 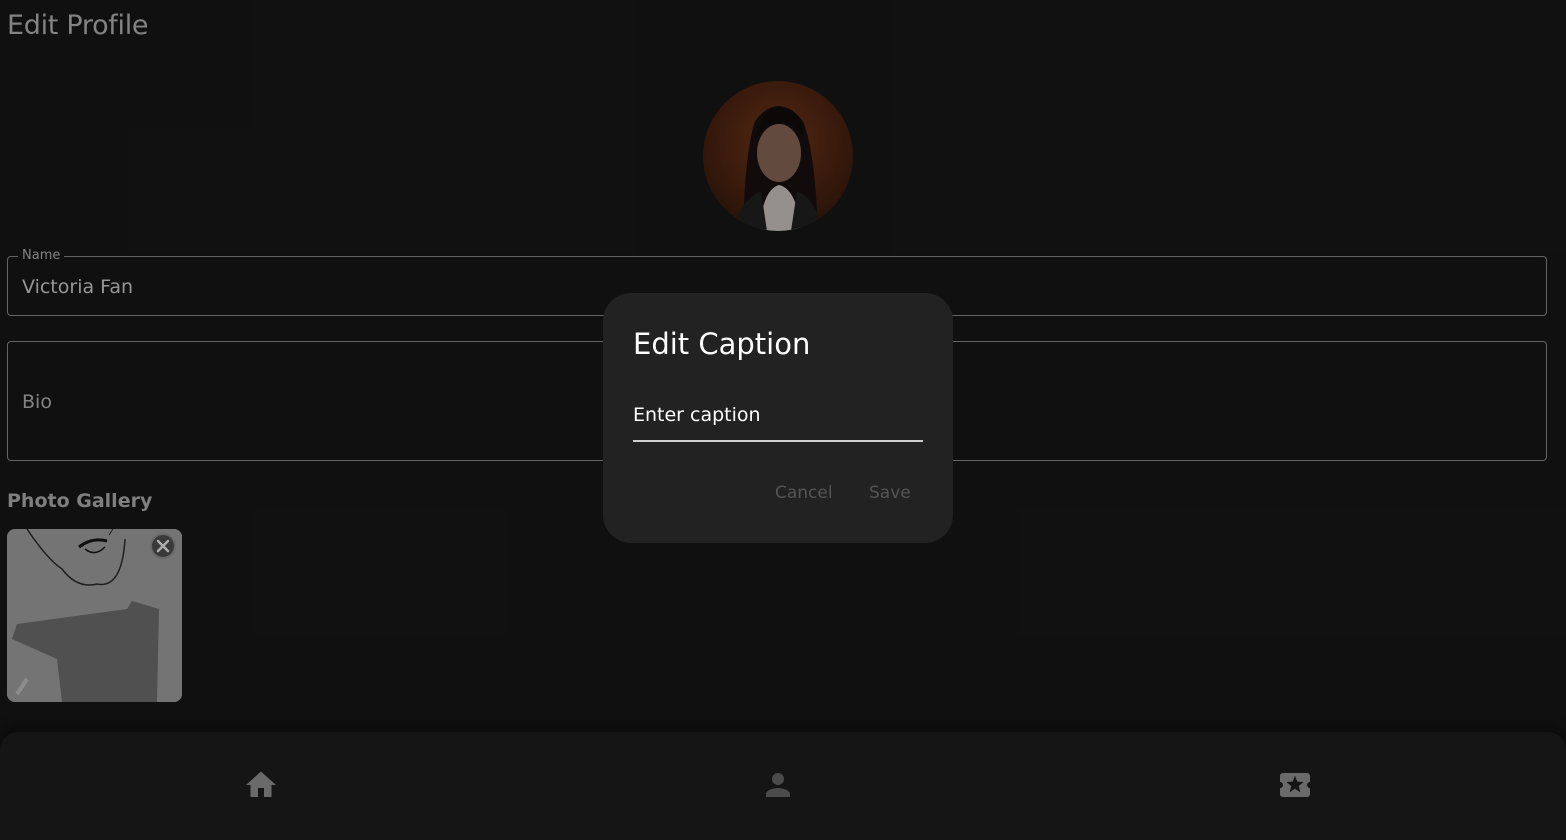 I want to click on save-button: Save, so click(x=890, y=493).